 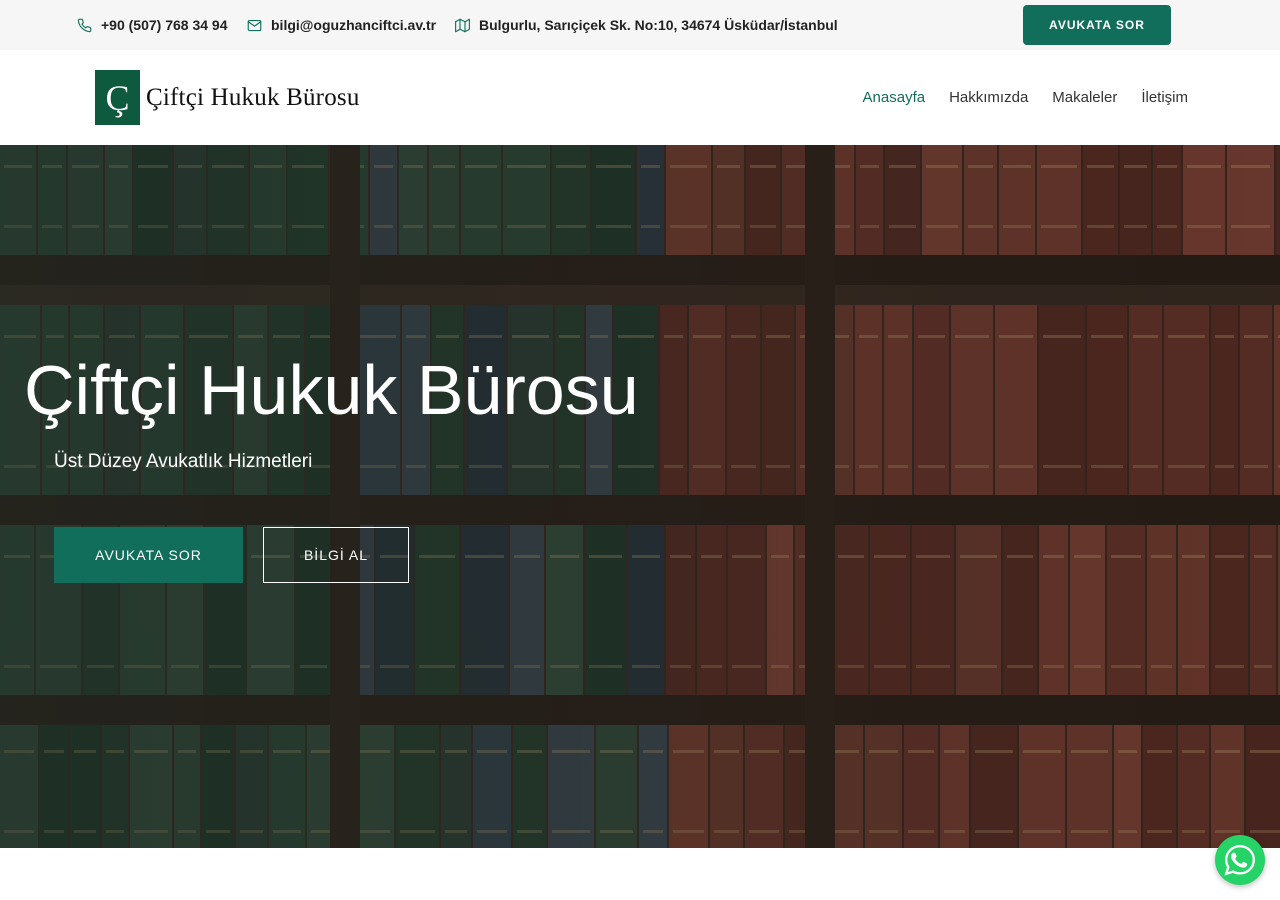 What do you see at coordinates (331, 390) in the screenshot?
I see `hero-title: Çiftçi Hukuk Bürosu` at bounding box center [331, 390].